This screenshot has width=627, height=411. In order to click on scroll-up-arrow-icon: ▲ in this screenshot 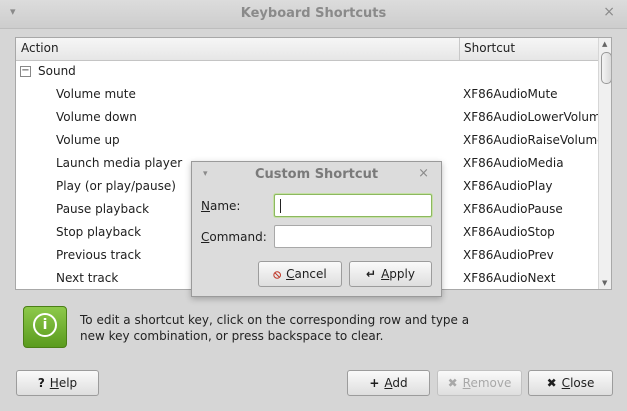, I will do `click(604, 44)`.